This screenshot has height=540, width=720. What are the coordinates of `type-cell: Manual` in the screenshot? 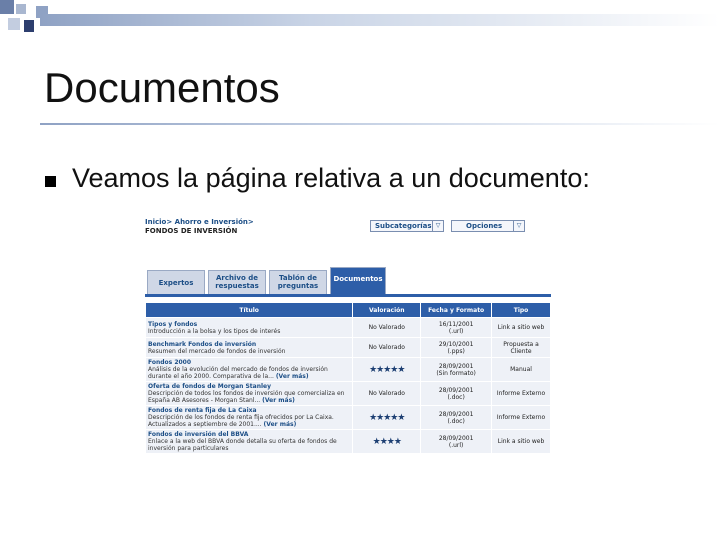 It's located at (521, 369).